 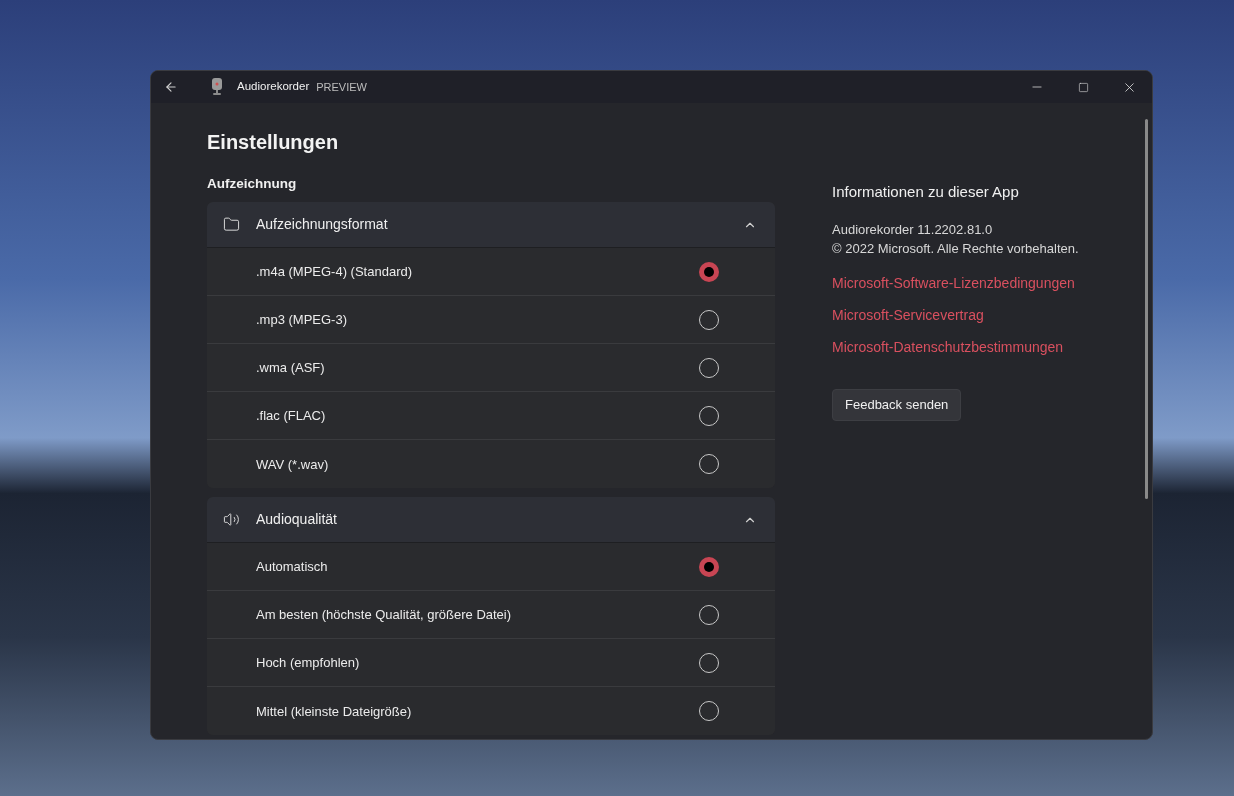 I want to click on option-label: Hoch (empfohlen), so click(x=308, y=663).